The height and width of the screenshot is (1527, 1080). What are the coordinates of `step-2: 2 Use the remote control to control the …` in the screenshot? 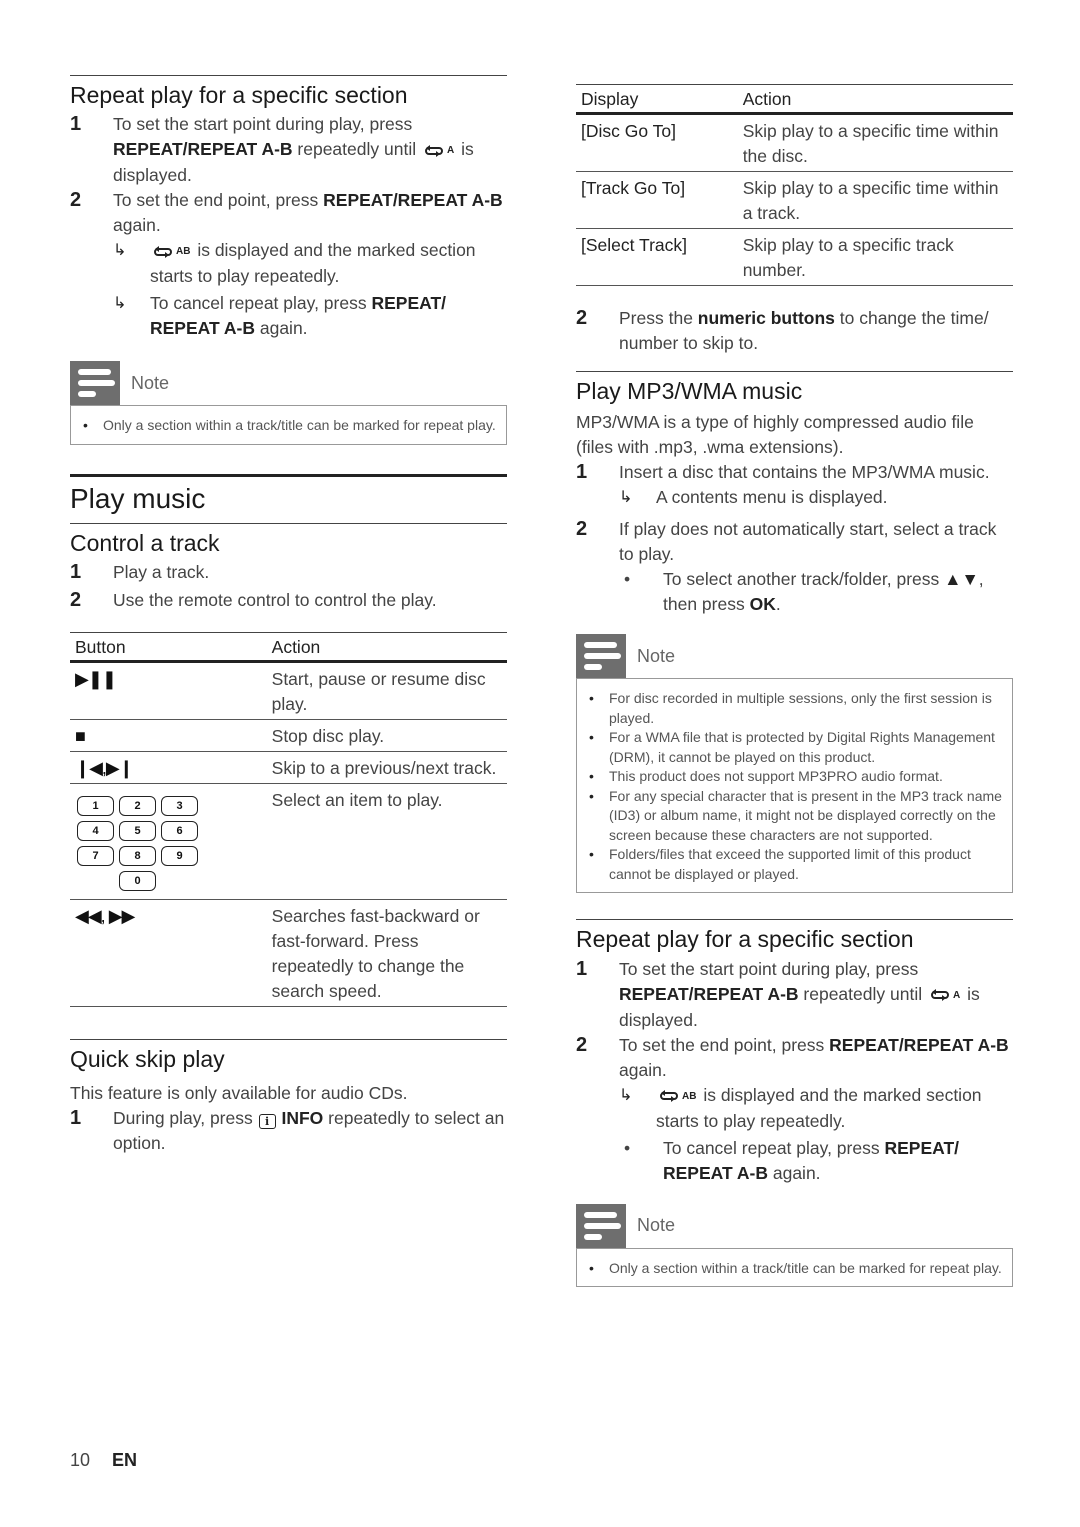 It's located at (288, 600).